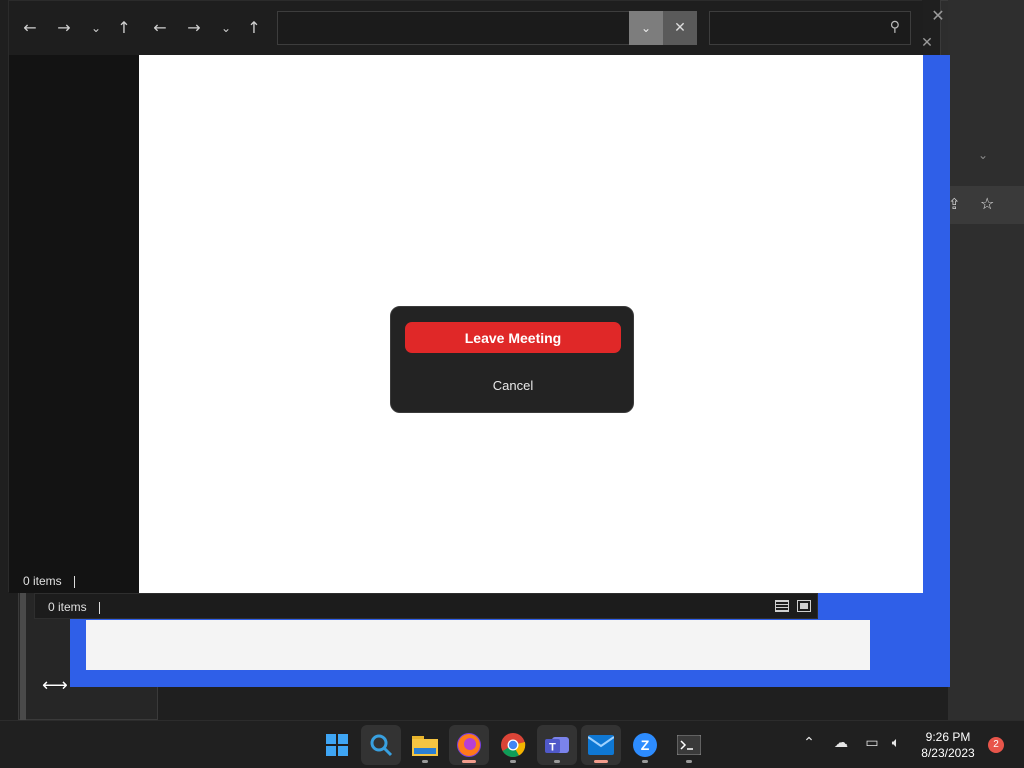 This screenshot has width=1024, height=768. I want to click on network-icon: ▭, so click(872, 743).